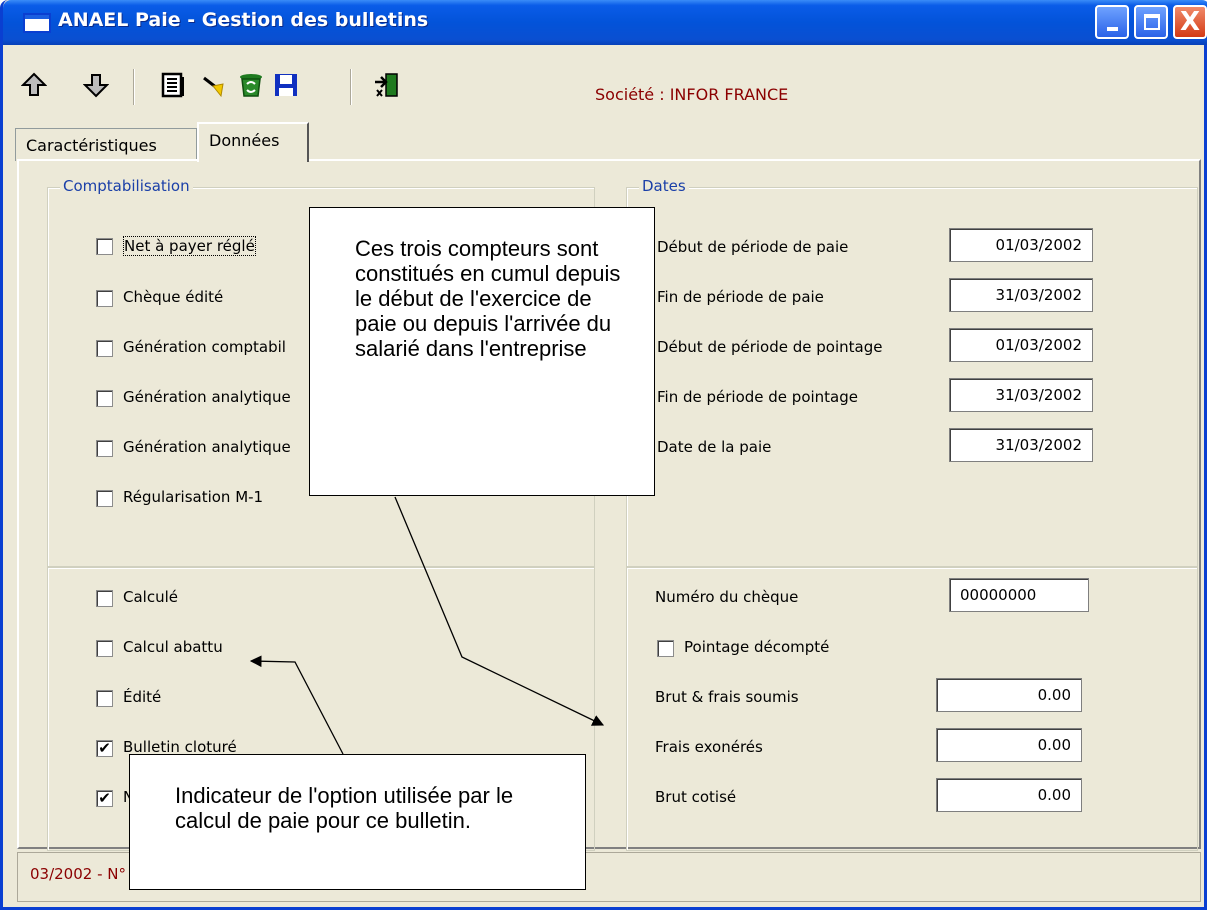  What do you see at coordinates (96, 85) in the screenshot?
I see `arrow-down-icon` at bounding box center [96, 85].